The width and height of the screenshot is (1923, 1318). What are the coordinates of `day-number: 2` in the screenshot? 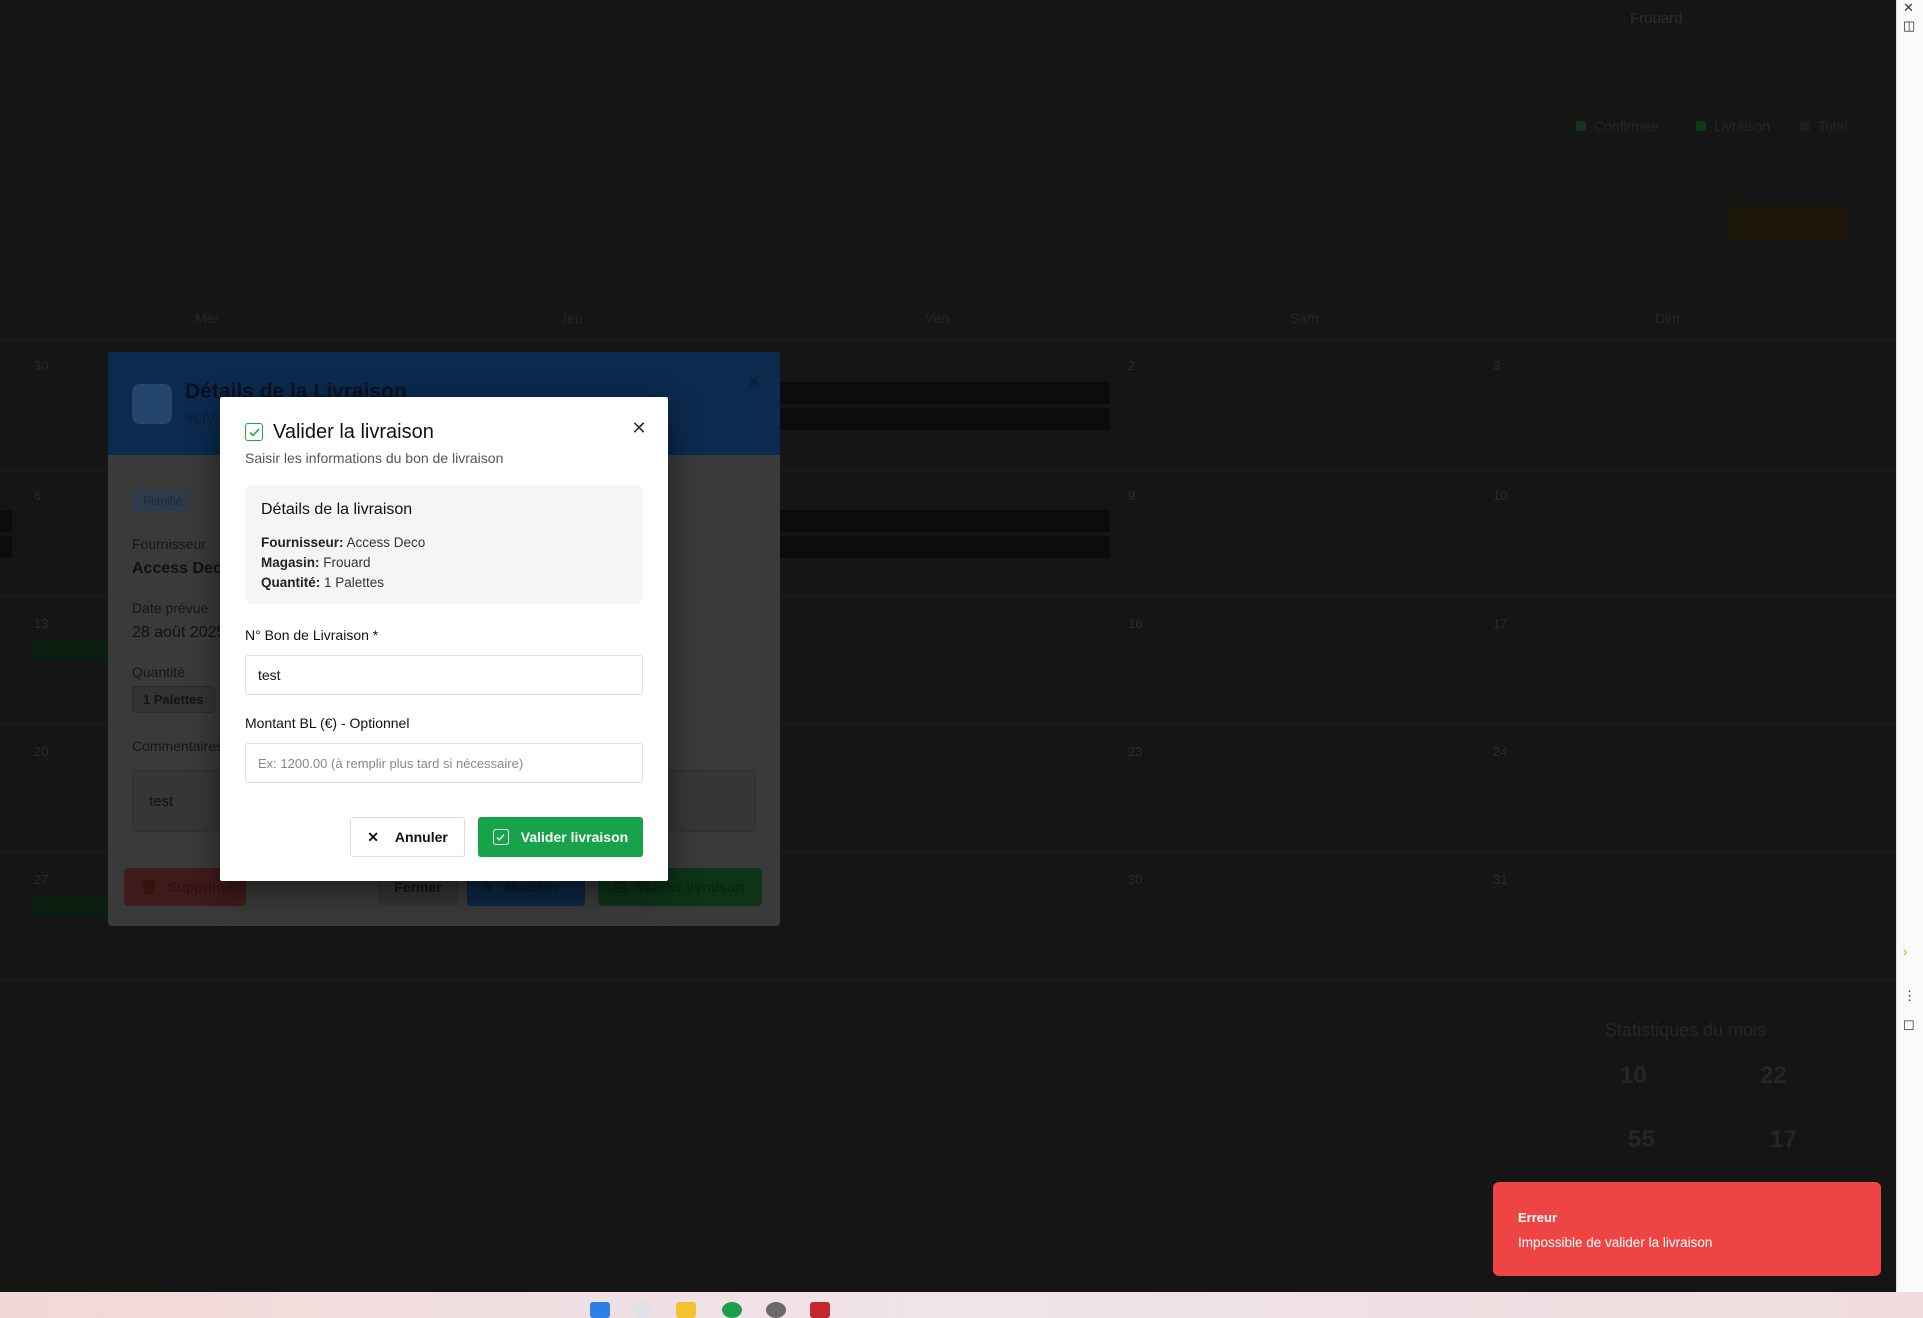 It's located at (1132, 365).